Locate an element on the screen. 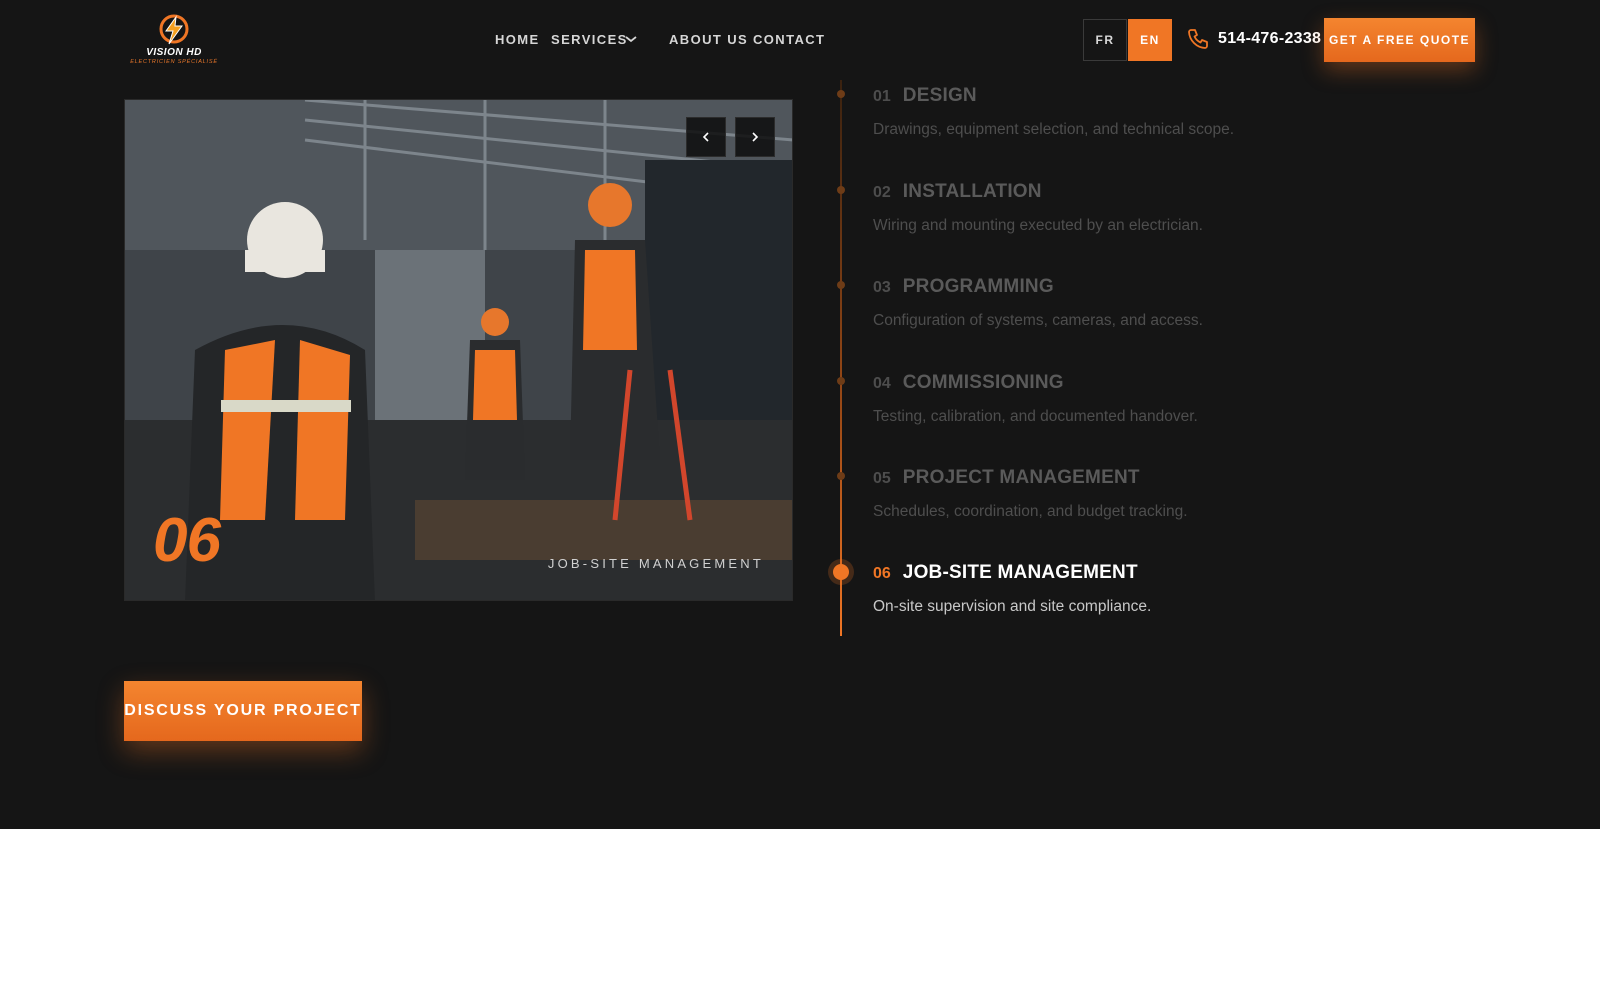 The height and width of the screenshot is (1000, 1600). step-title: JOB-SITE MANAGEMENT is located at coordinates (1020, 572).